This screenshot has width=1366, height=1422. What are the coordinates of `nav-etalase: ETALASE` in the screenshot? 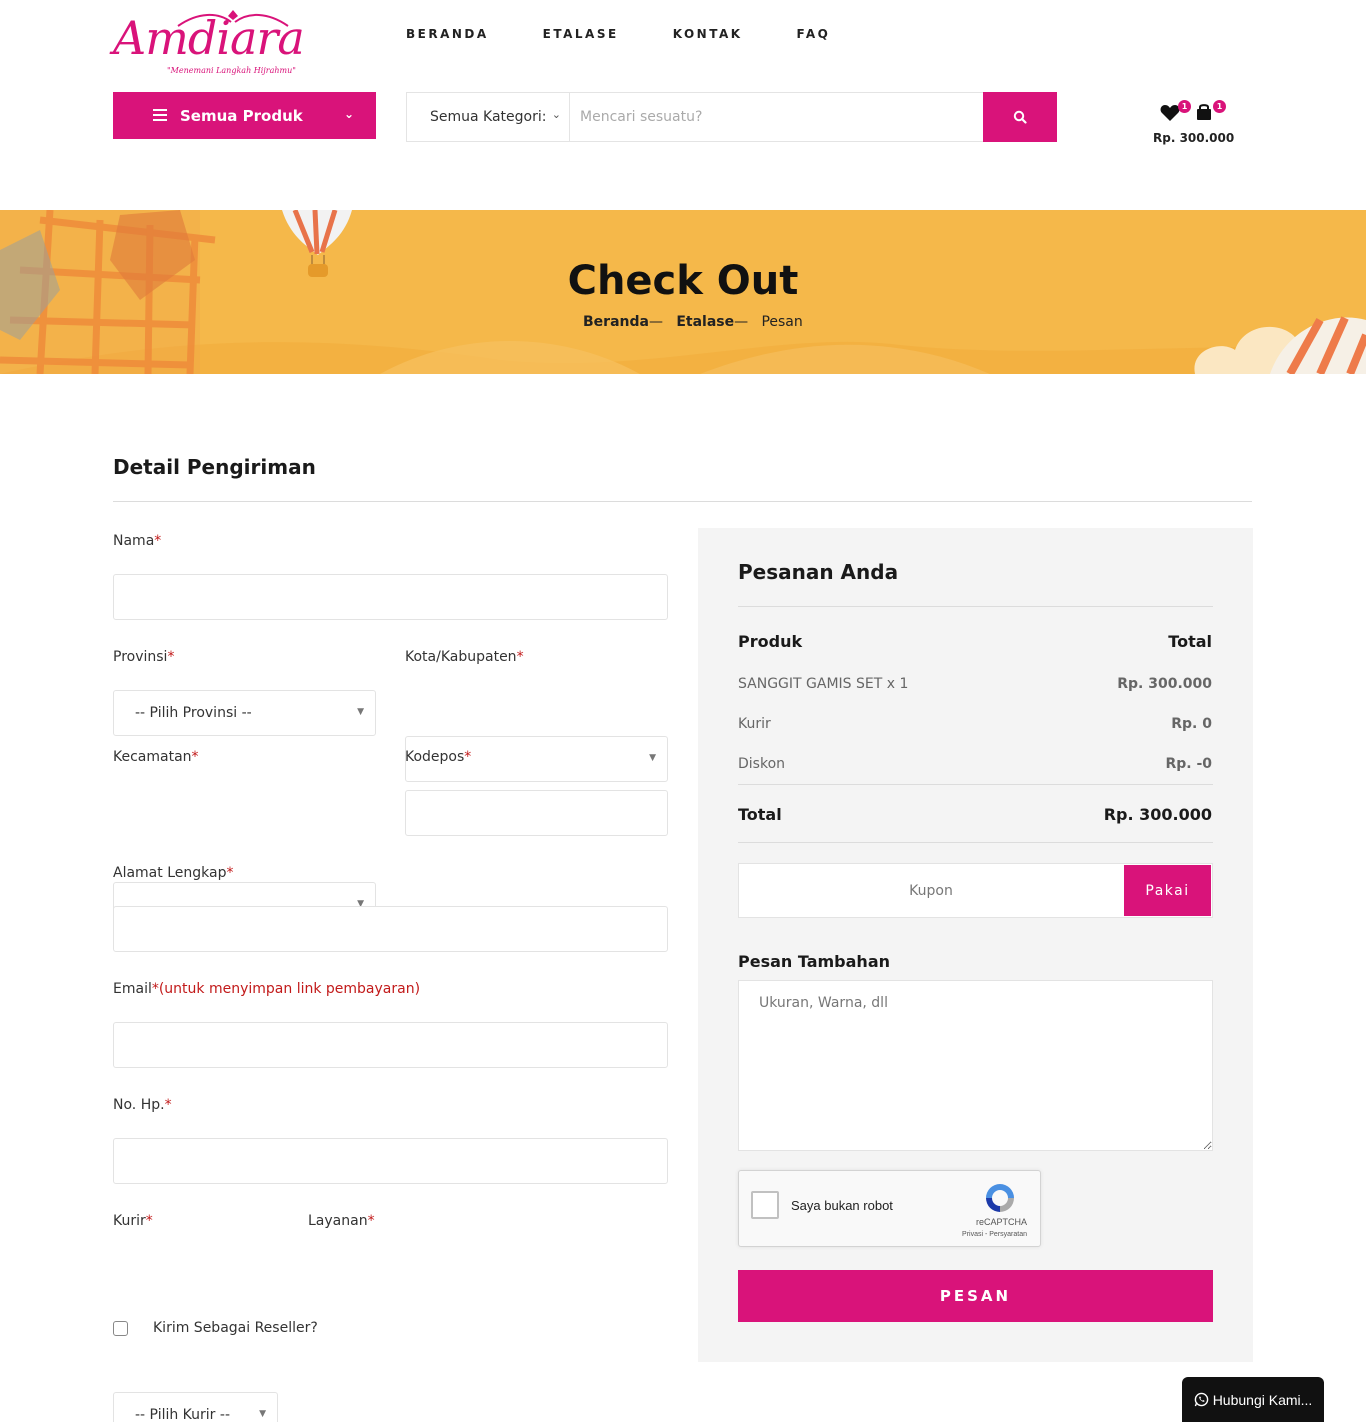 It's located at (581, 34).